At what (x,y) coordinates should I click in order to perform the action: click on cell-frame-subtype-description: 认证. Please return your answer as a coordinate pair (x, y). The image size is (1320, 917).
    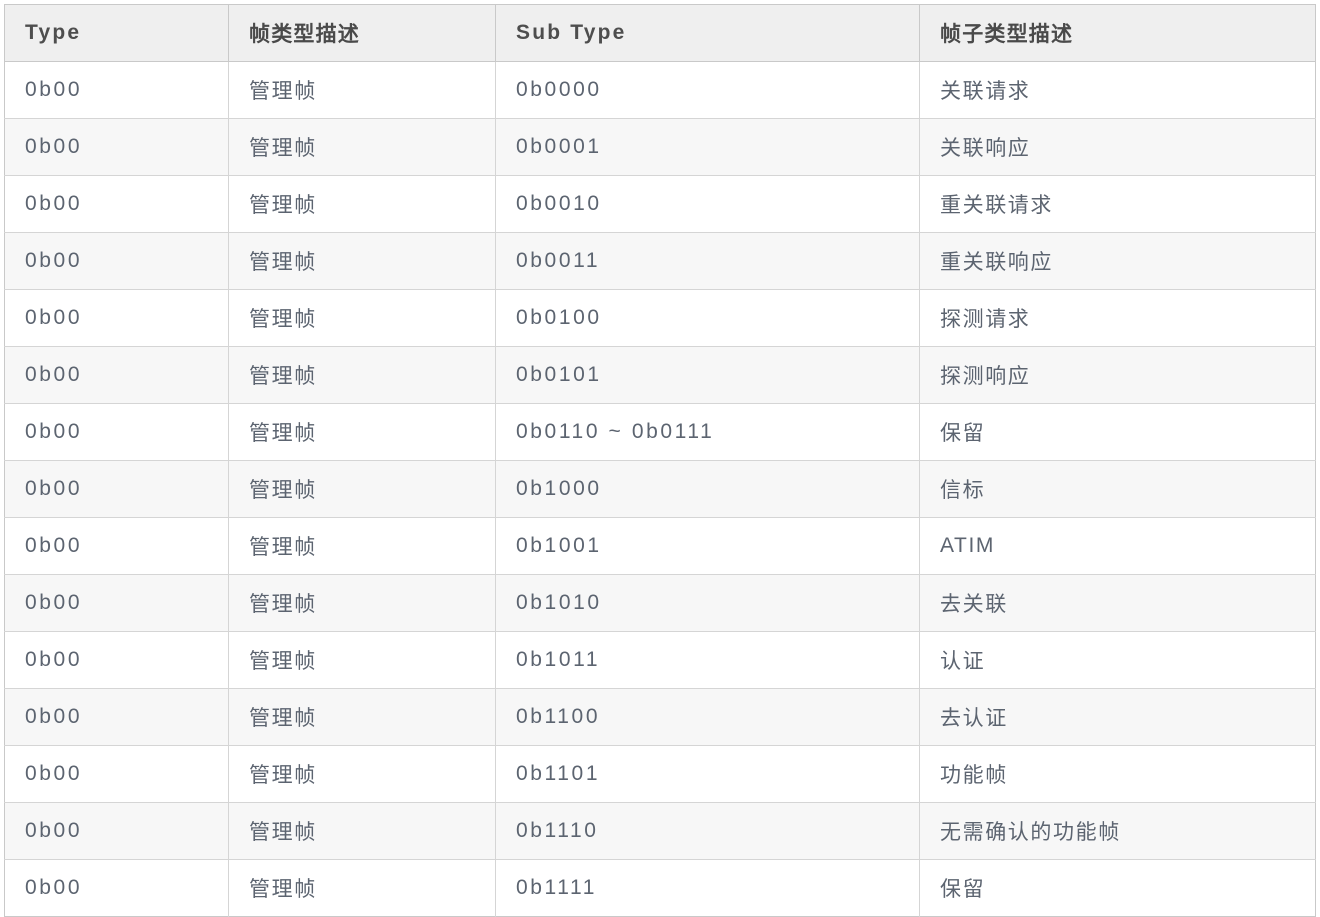
    Looking at the image, I should click on (1117, 660).